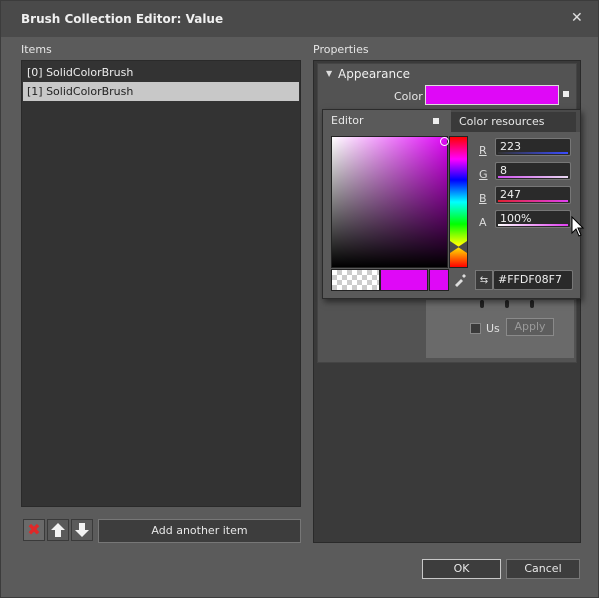 This screenshot has height=598, width=599. I want to click on channel-g-bar, so click(533, 177).